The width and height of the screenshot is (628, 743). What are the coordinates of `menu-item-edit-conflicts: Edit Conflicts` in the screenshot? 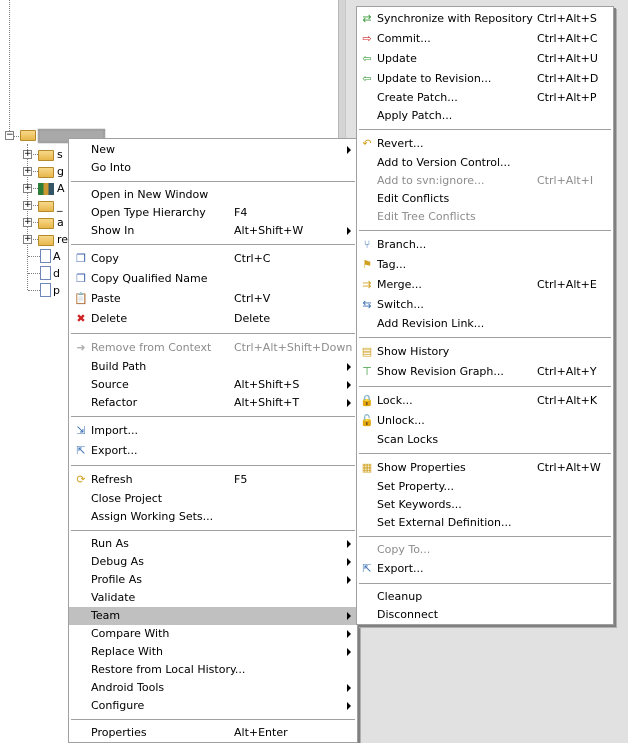 It's located at (485, 199).